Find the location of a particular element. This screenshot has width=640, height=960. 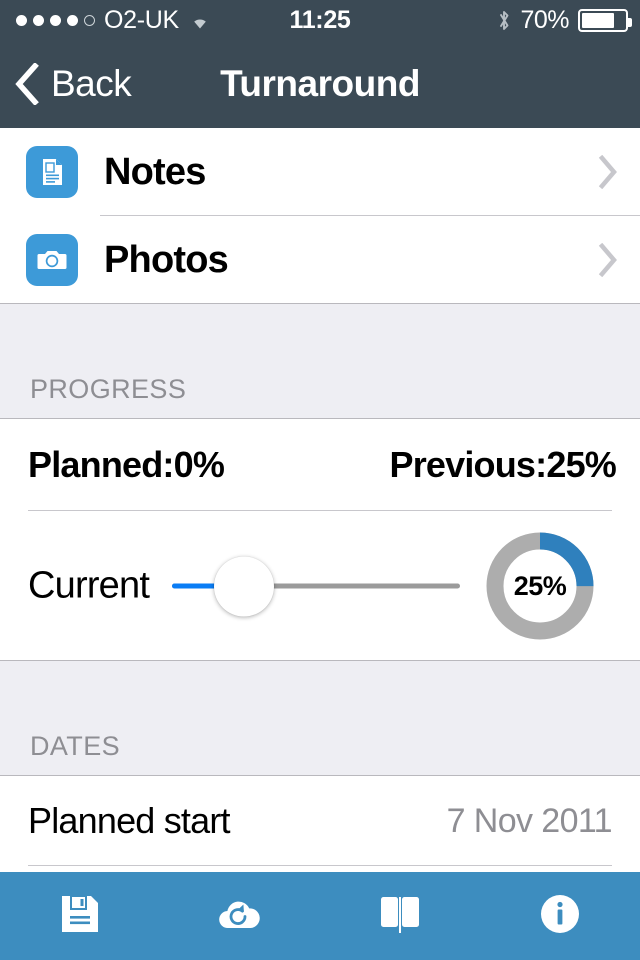

sync-button is located at coordinates (240, 916).